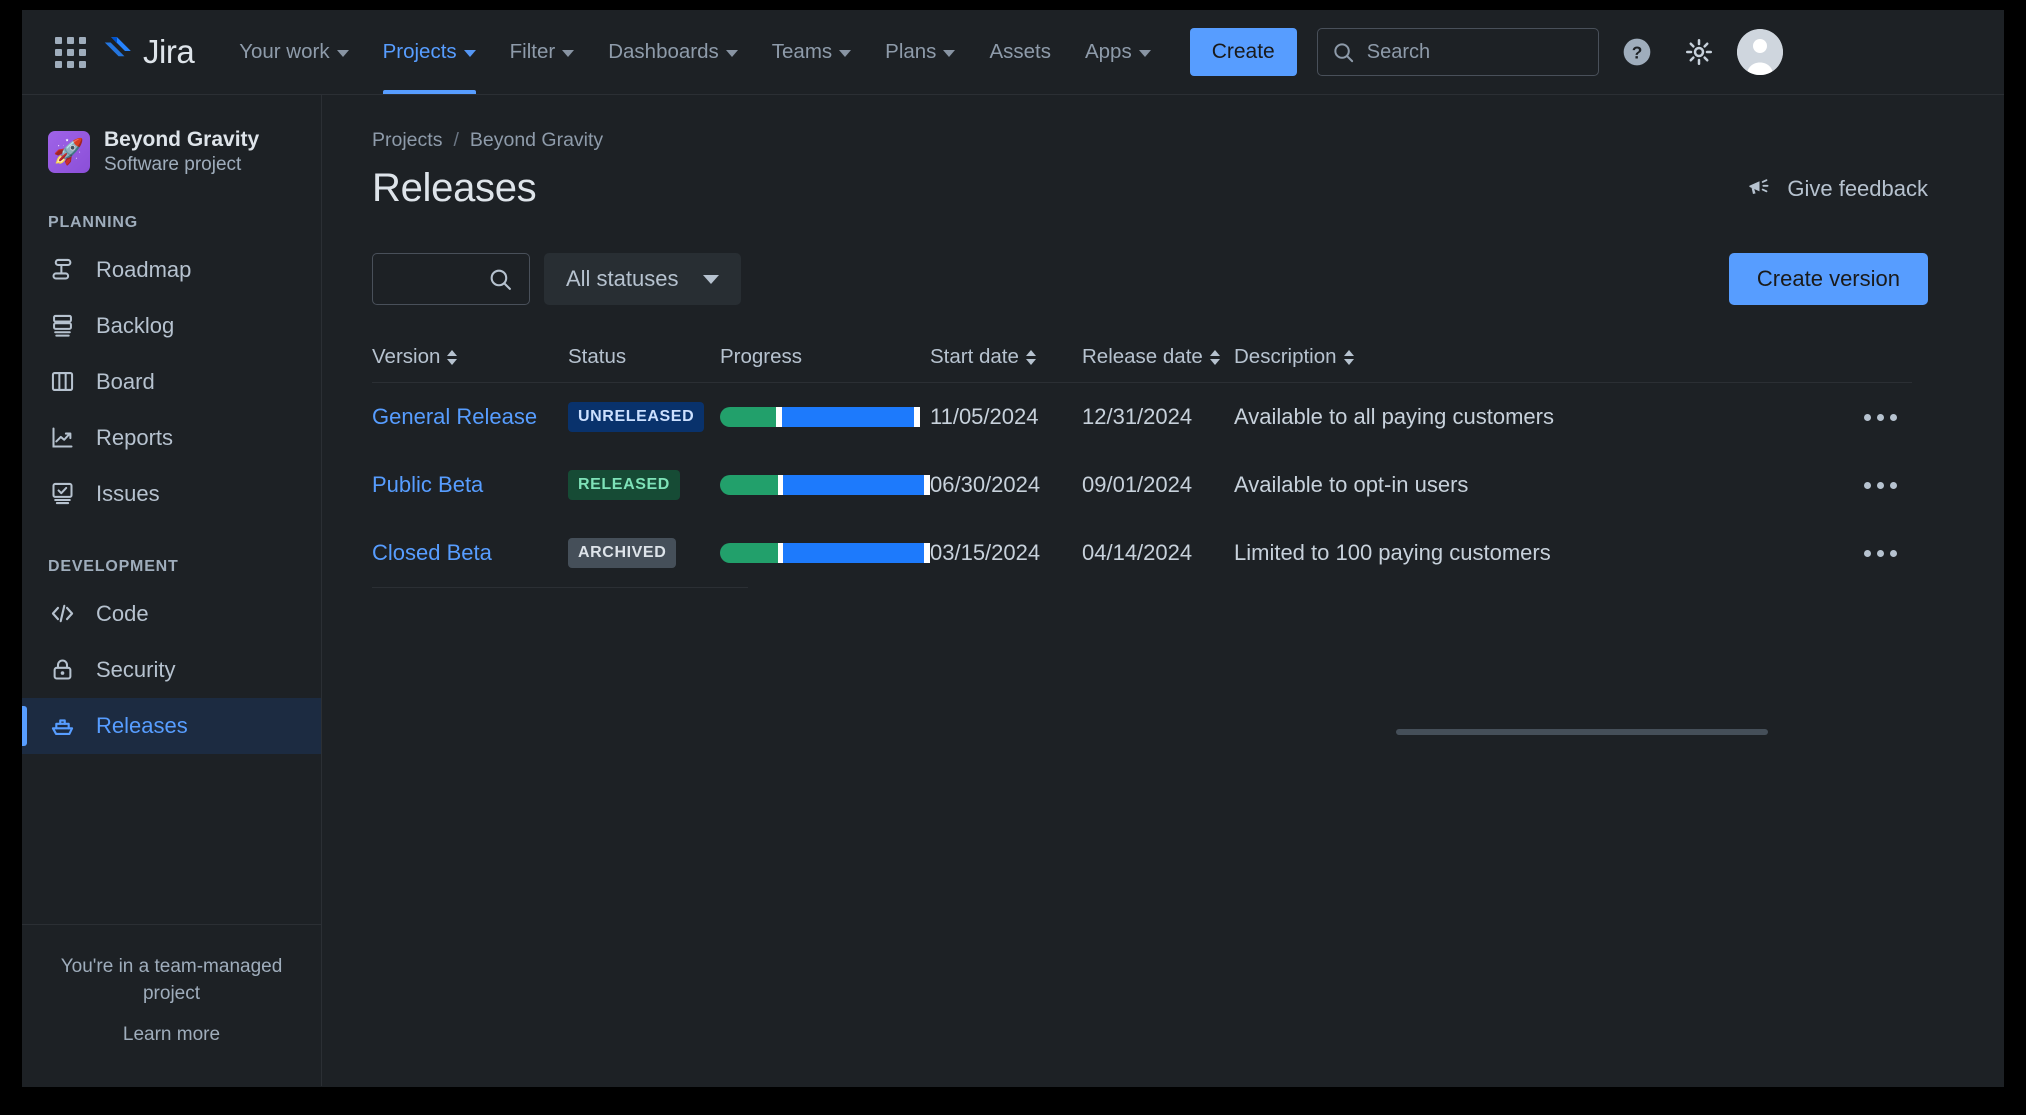 The height and width of the screenshot is (1115, 2026). I want to click on column-header-version: Version, so click(470, 357).